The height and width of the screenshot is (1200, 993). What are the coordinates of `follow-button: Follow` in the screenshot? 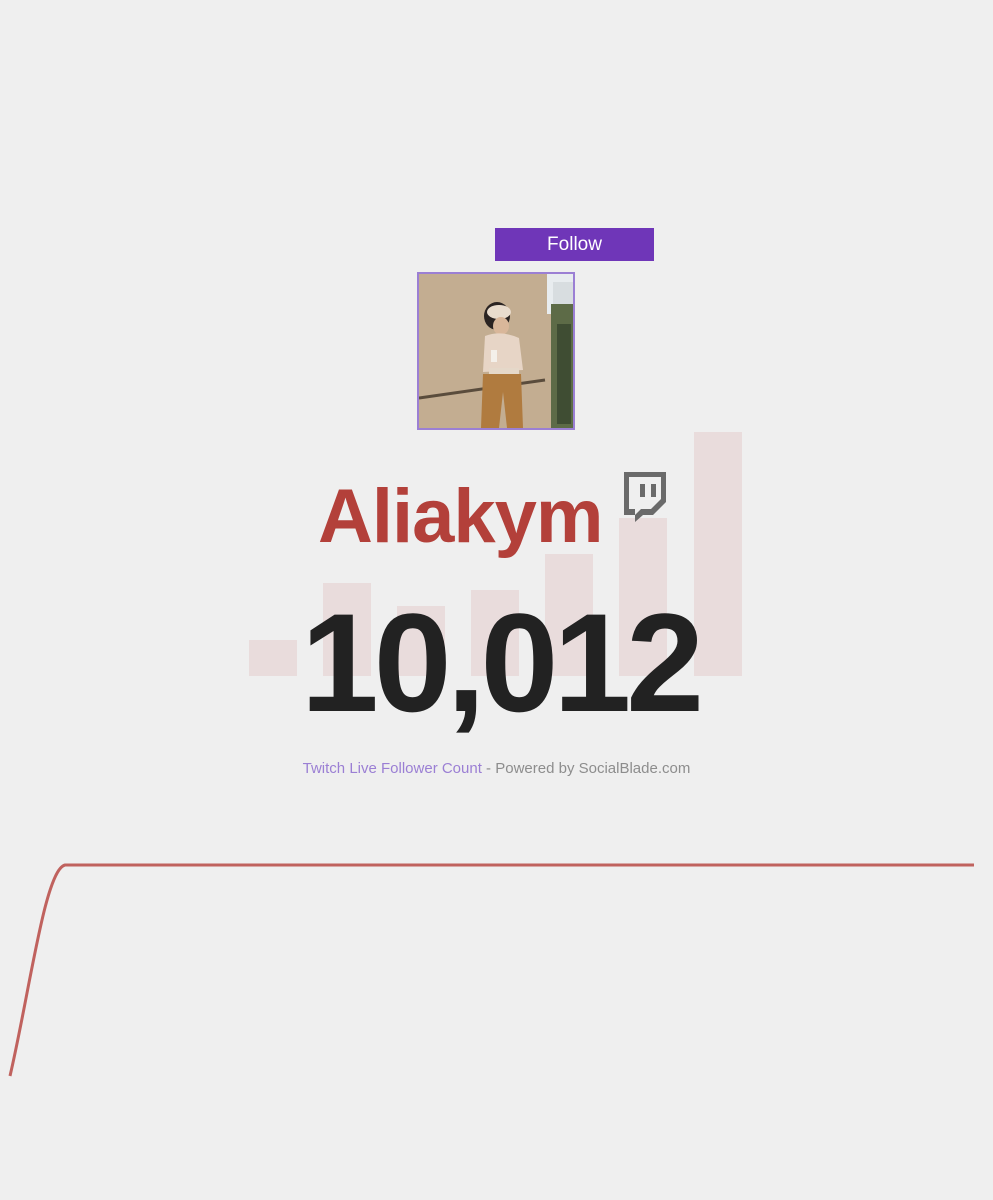 It's located at (574, 244).